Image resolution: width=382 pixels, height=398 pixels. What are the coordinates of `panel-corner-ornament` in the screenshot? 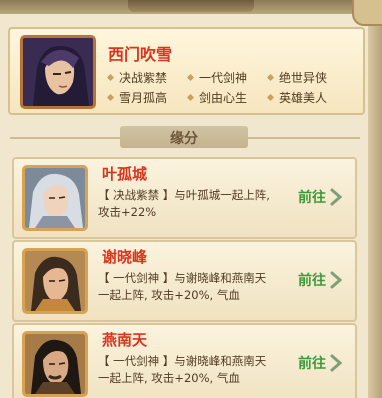 It's located at (367, 13).